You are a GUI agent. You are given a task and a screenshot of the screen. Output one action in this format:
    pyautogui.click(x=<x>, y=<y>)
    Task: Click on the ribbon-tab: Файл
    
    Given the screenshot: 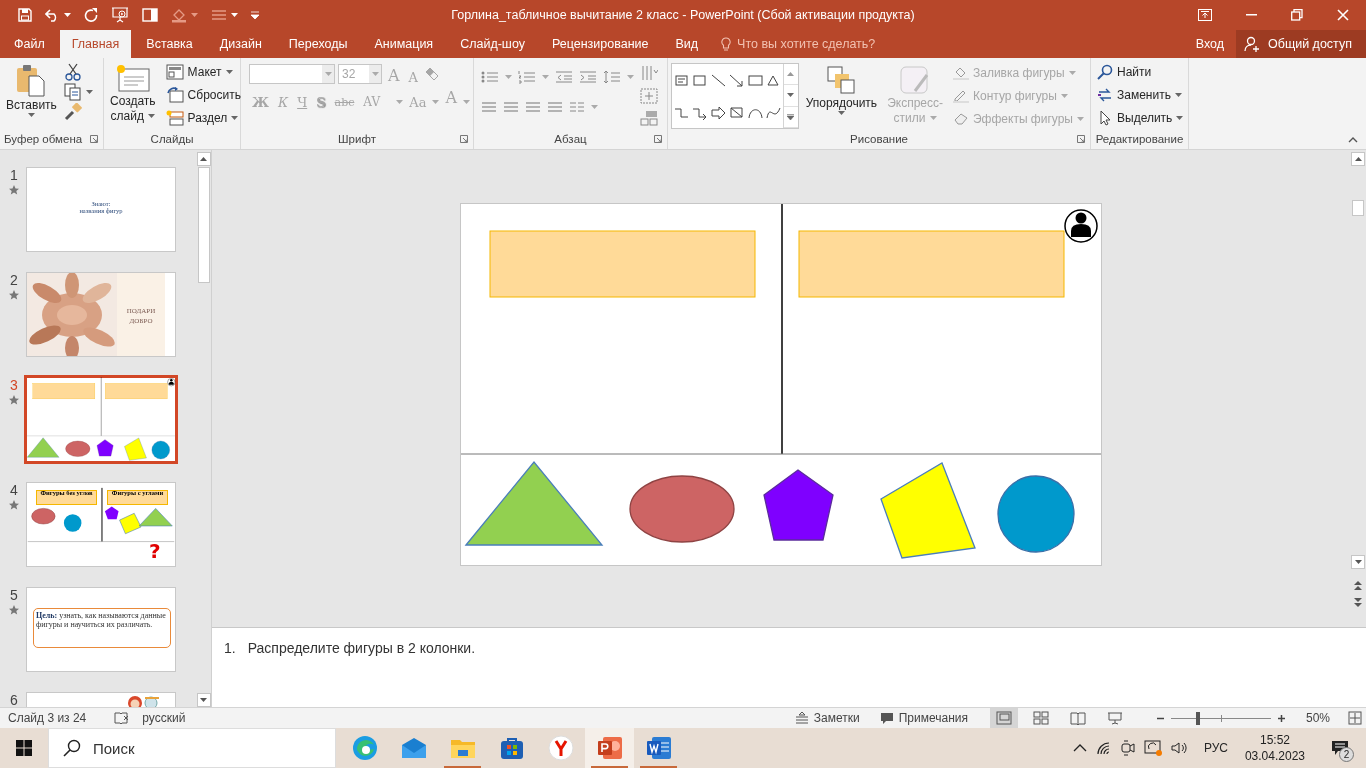 What is the action you would take?
    pyautogui.click(x=29, y=44)
    